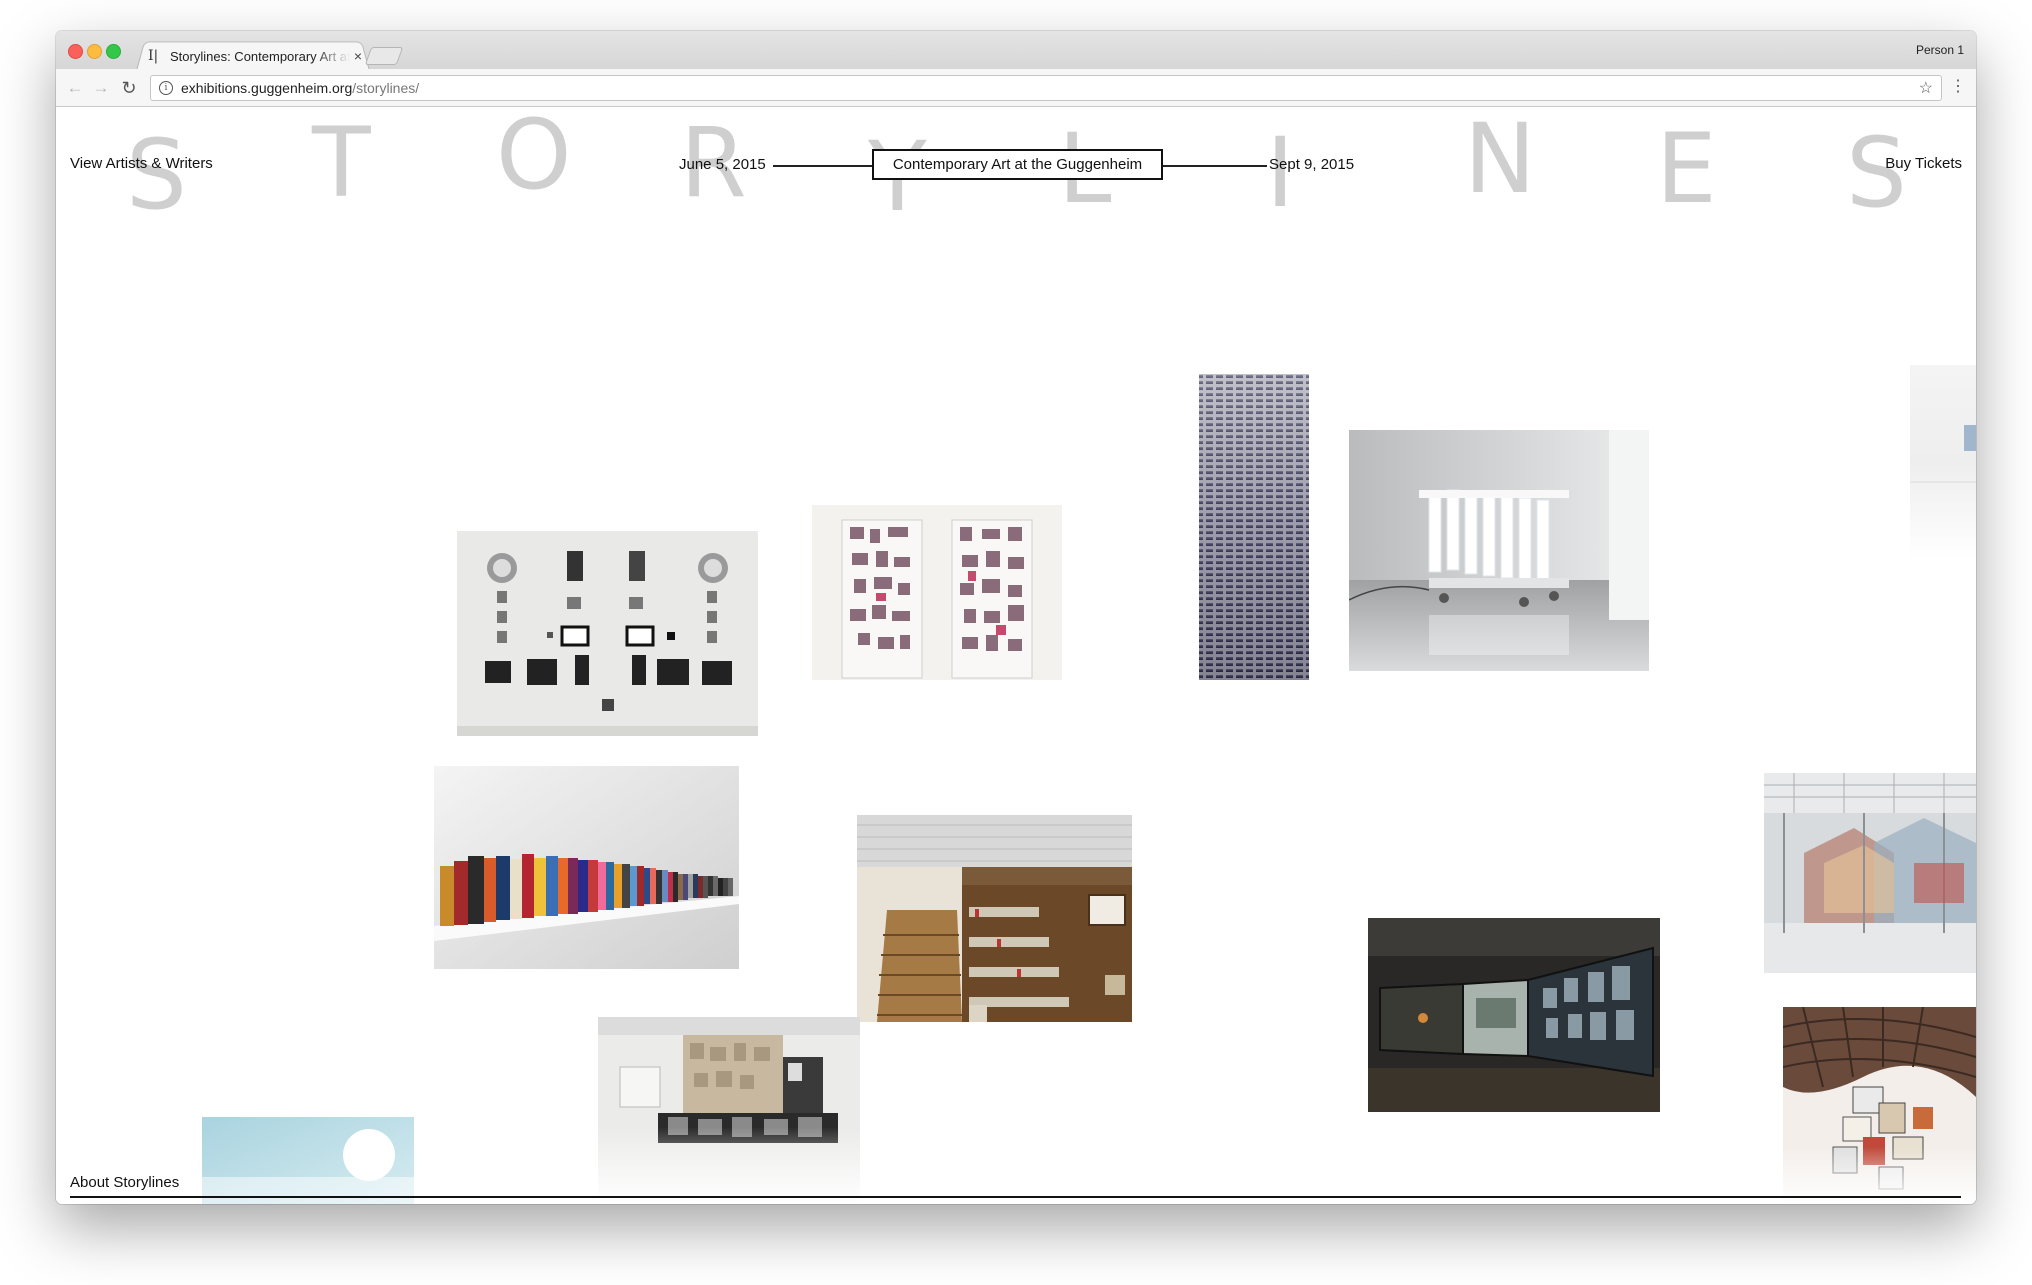 This screenshot has width=2032, height=1285. What do you see at coordinates (1500, 161) in the screenshot?
I see `background-letter: N` at bounding box center [1500, 161].